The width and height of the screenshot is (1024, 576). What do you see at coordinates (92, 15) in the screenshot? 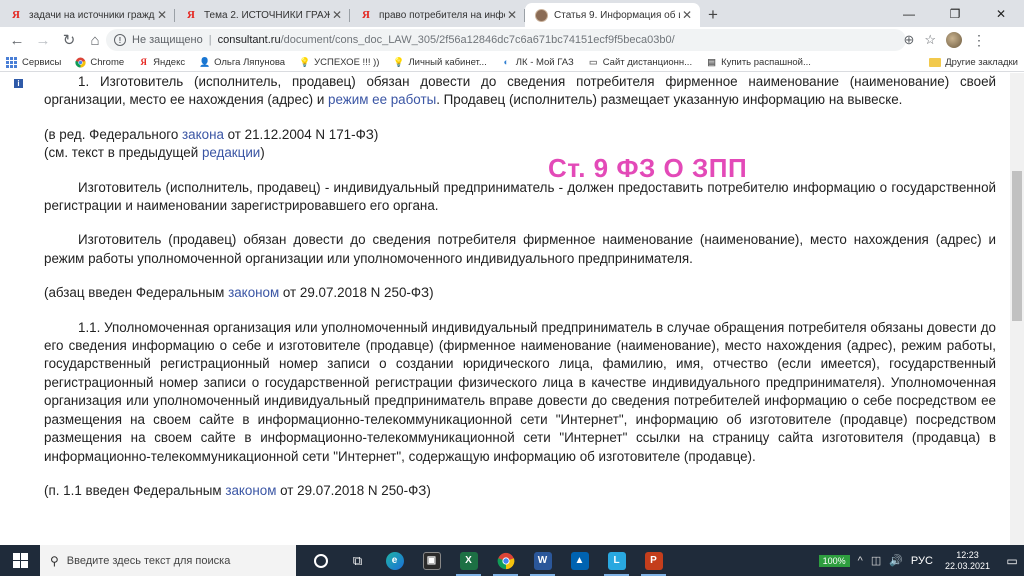
I see `tab-title: задачи на источники гражданского` at bounding box center [92, 15].